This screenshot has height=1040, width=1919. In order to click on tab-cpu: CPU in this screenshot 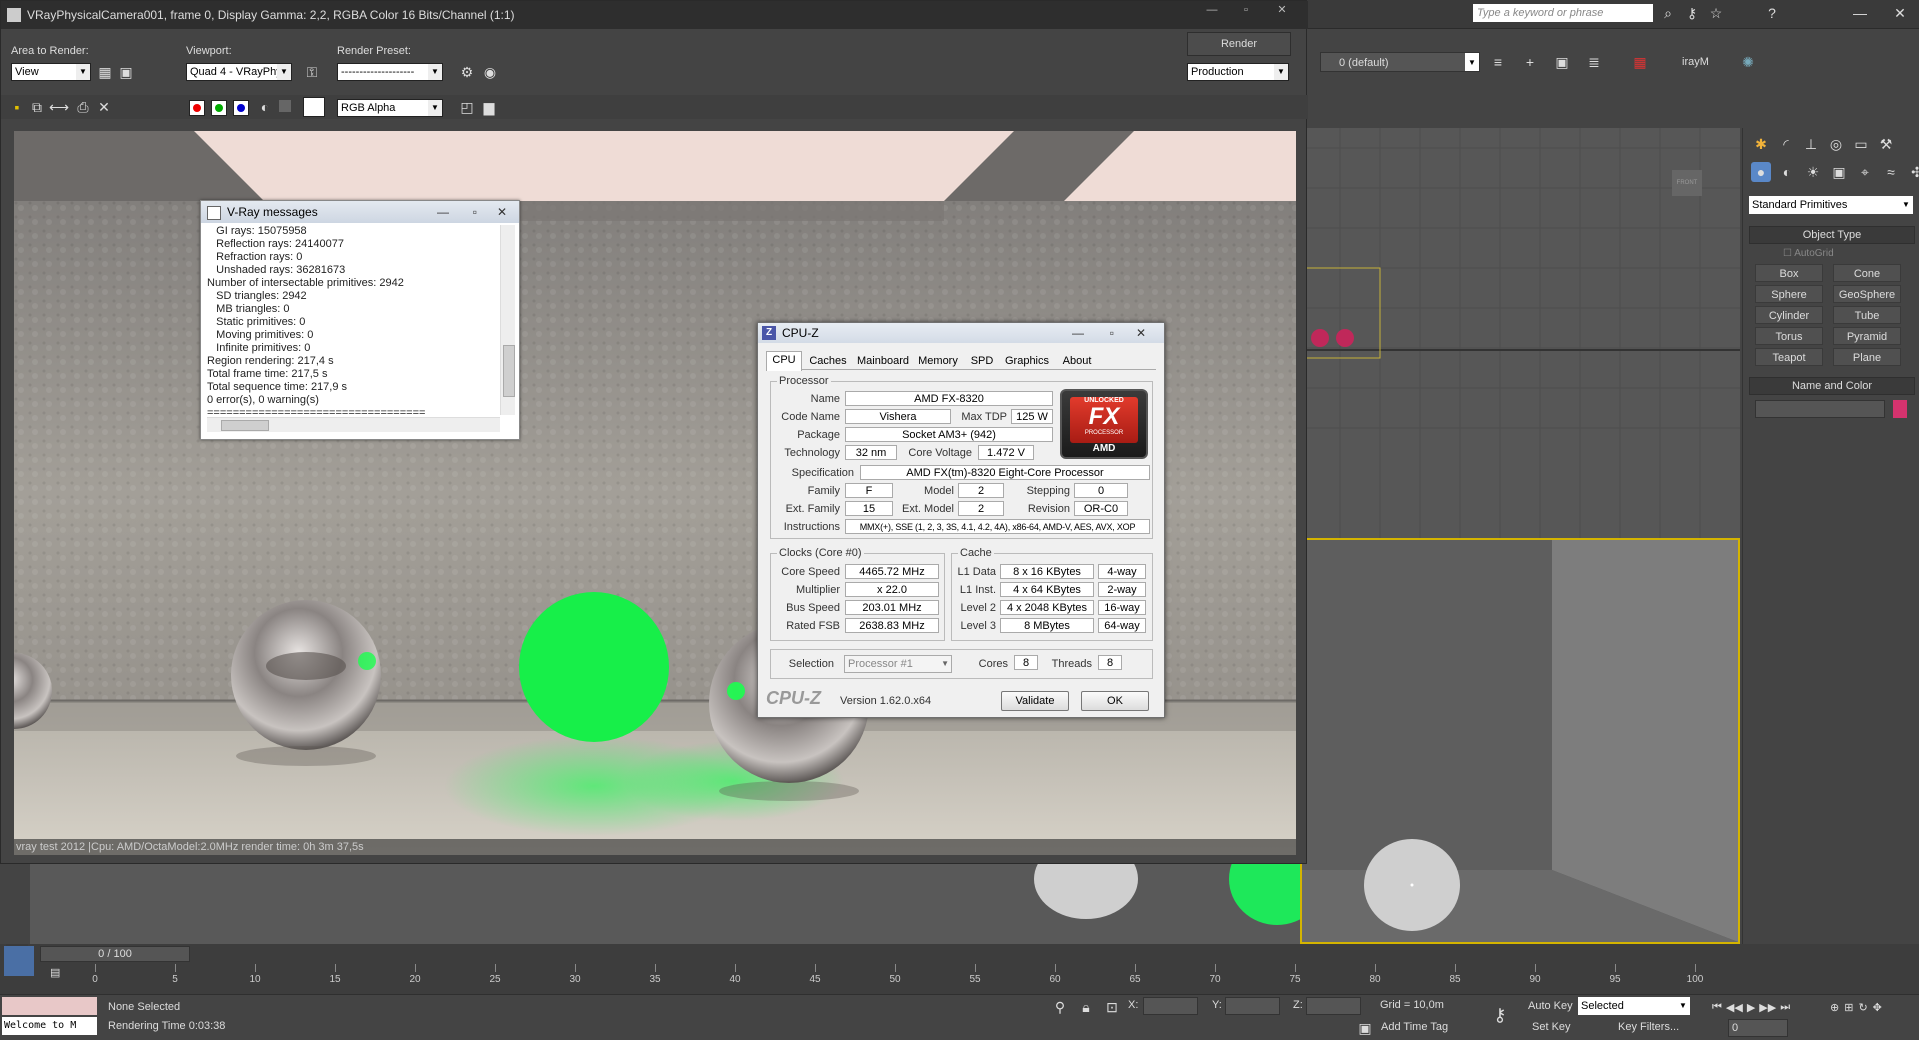, I will do `click(784, 361)`.